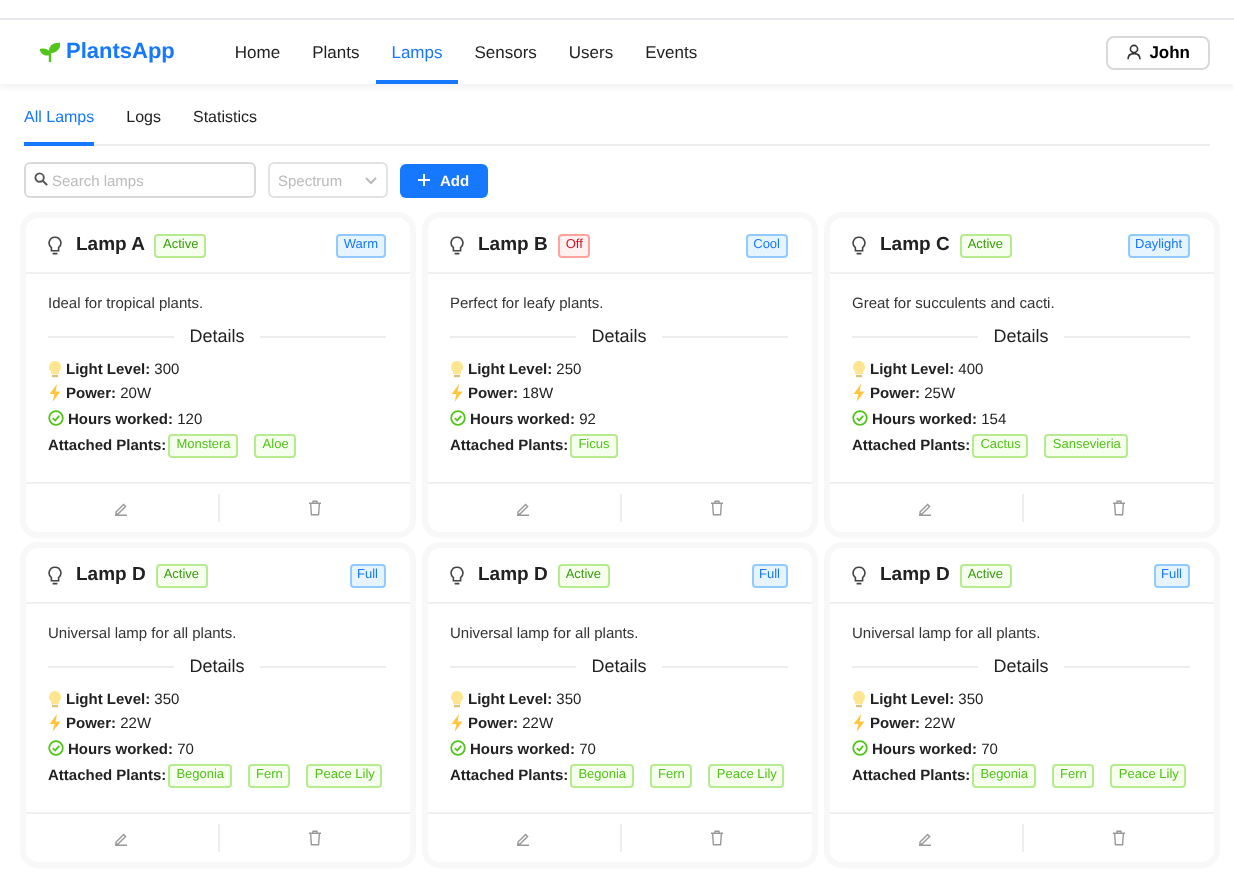 The height and width of the screenshot is (884, 1234). Describe the element at coordinates (417, 52) in the screenshot. I see `nav-item: Lamps` at that location.